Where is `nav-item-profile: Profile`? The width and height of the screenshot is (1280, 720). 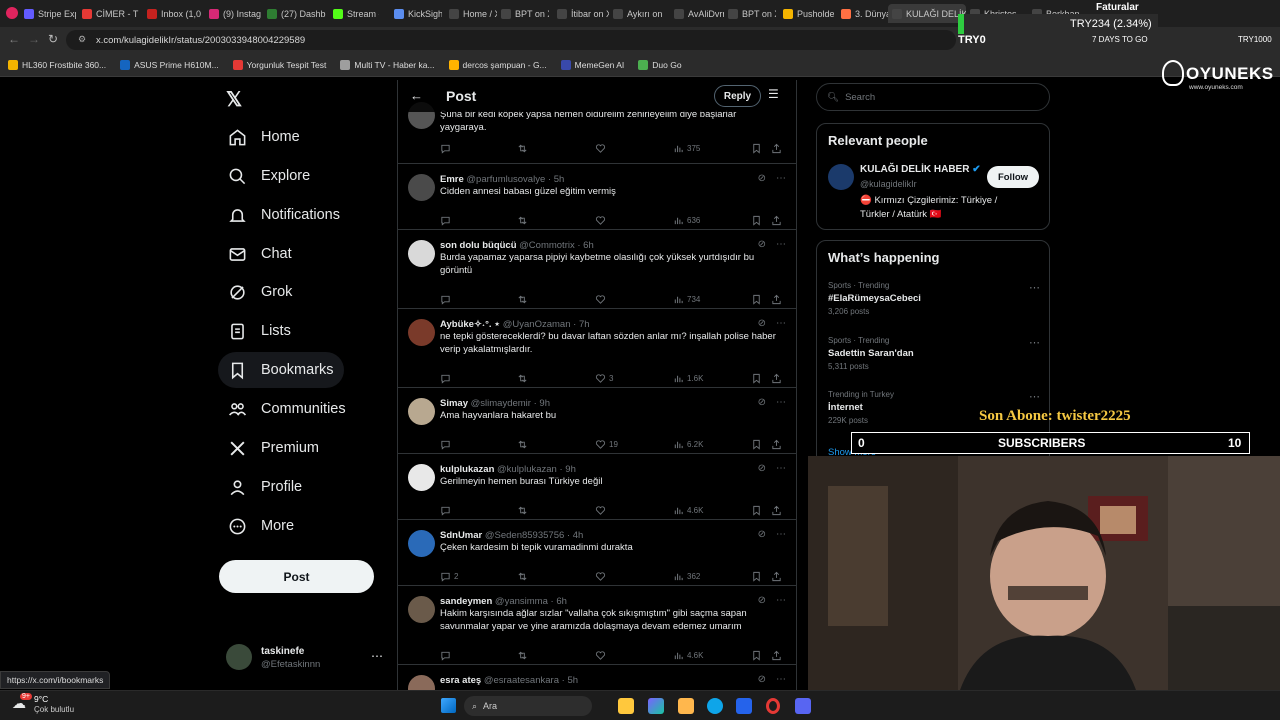 nav-item-profile: Profile is located at coordinates (265, 487).